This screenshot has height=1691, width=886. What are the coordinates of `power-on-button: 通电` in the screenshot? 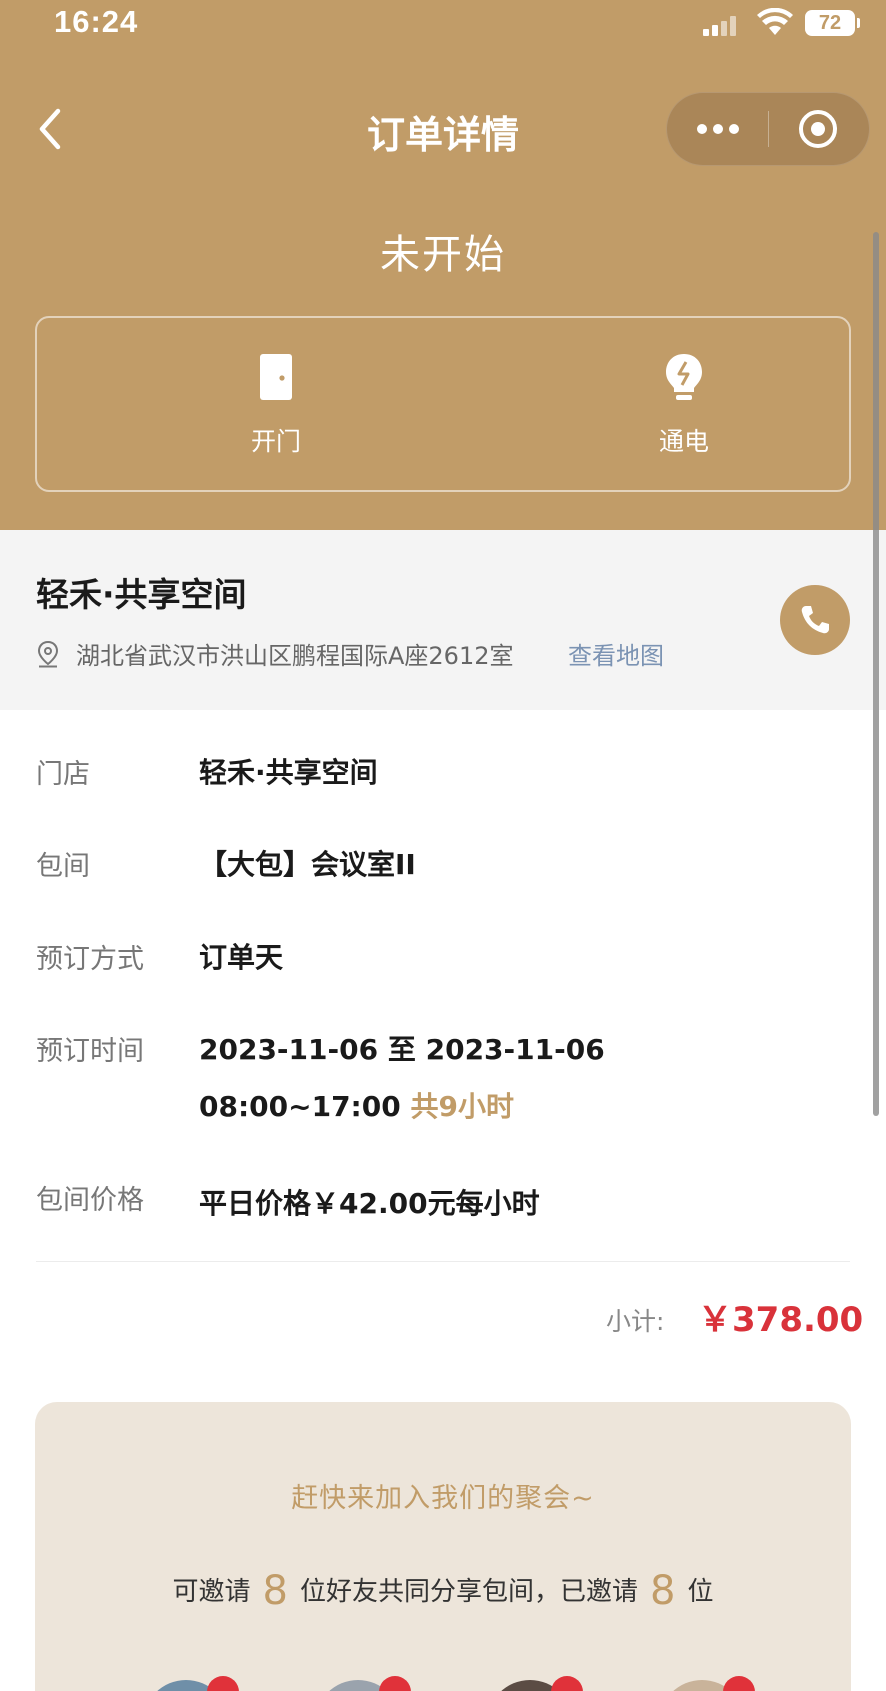 It's located at (684, 404).